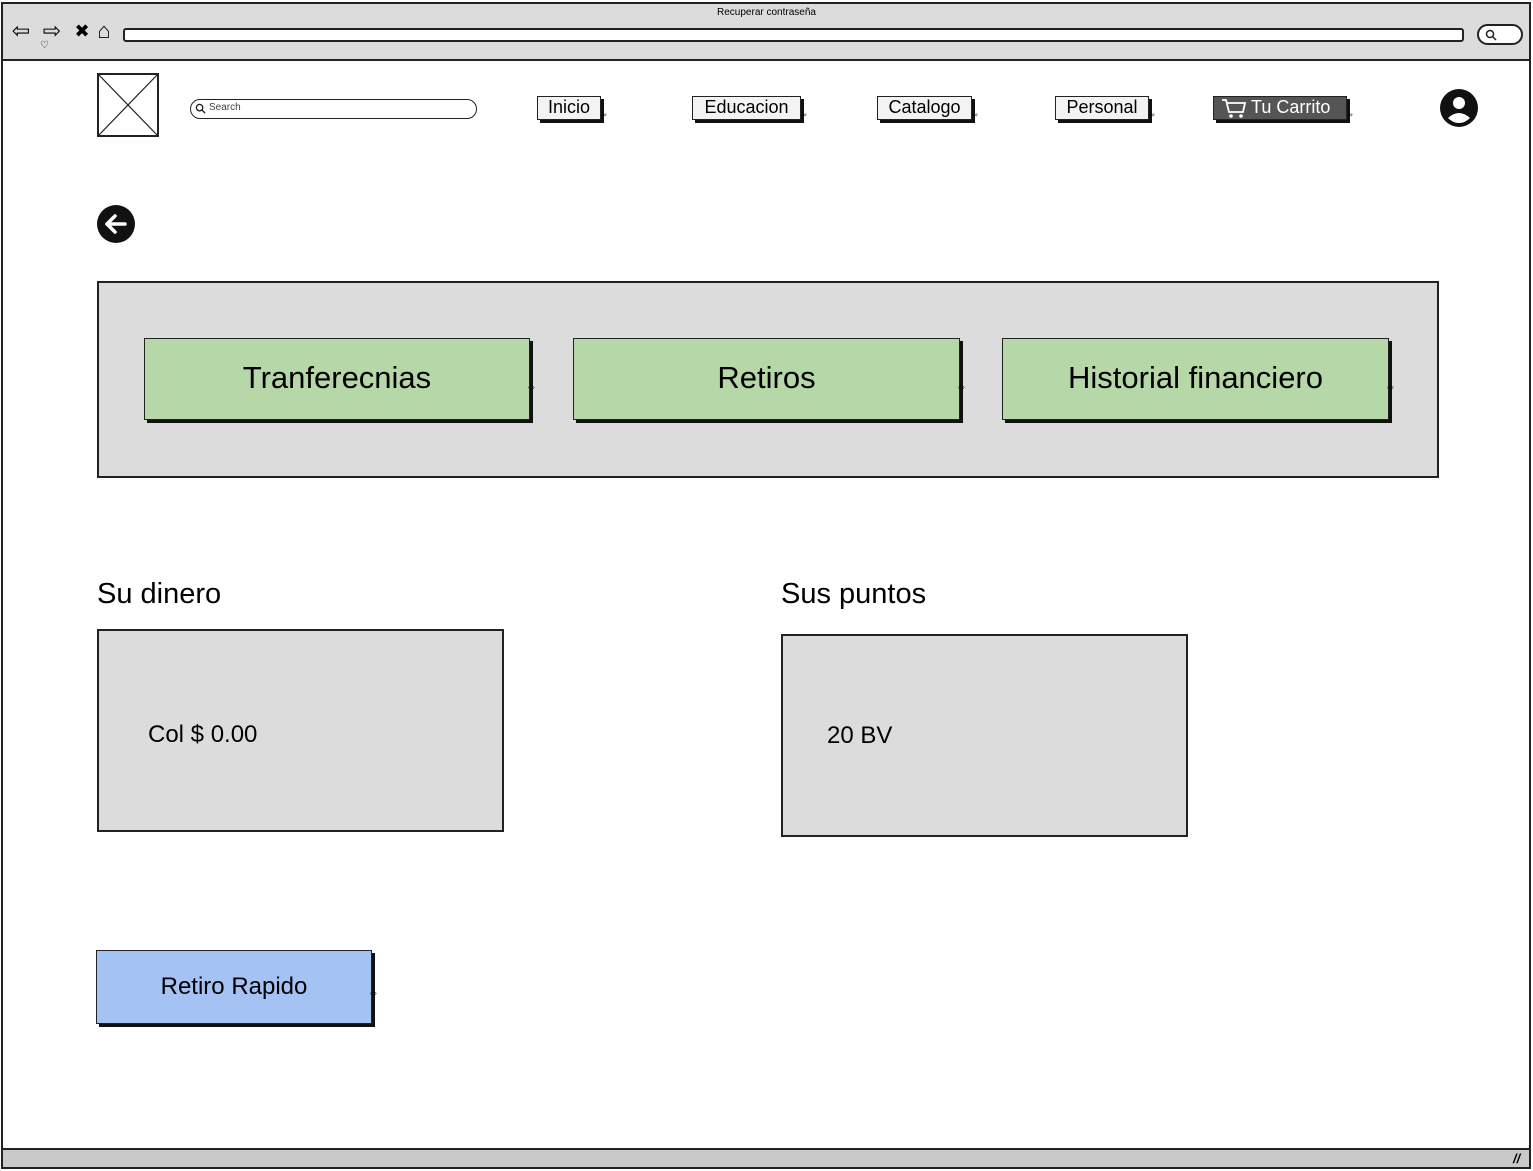  Describe the element at coordinates (1516, 1158) in the screenshot. I see `resize-grip-icon: //` at that location.